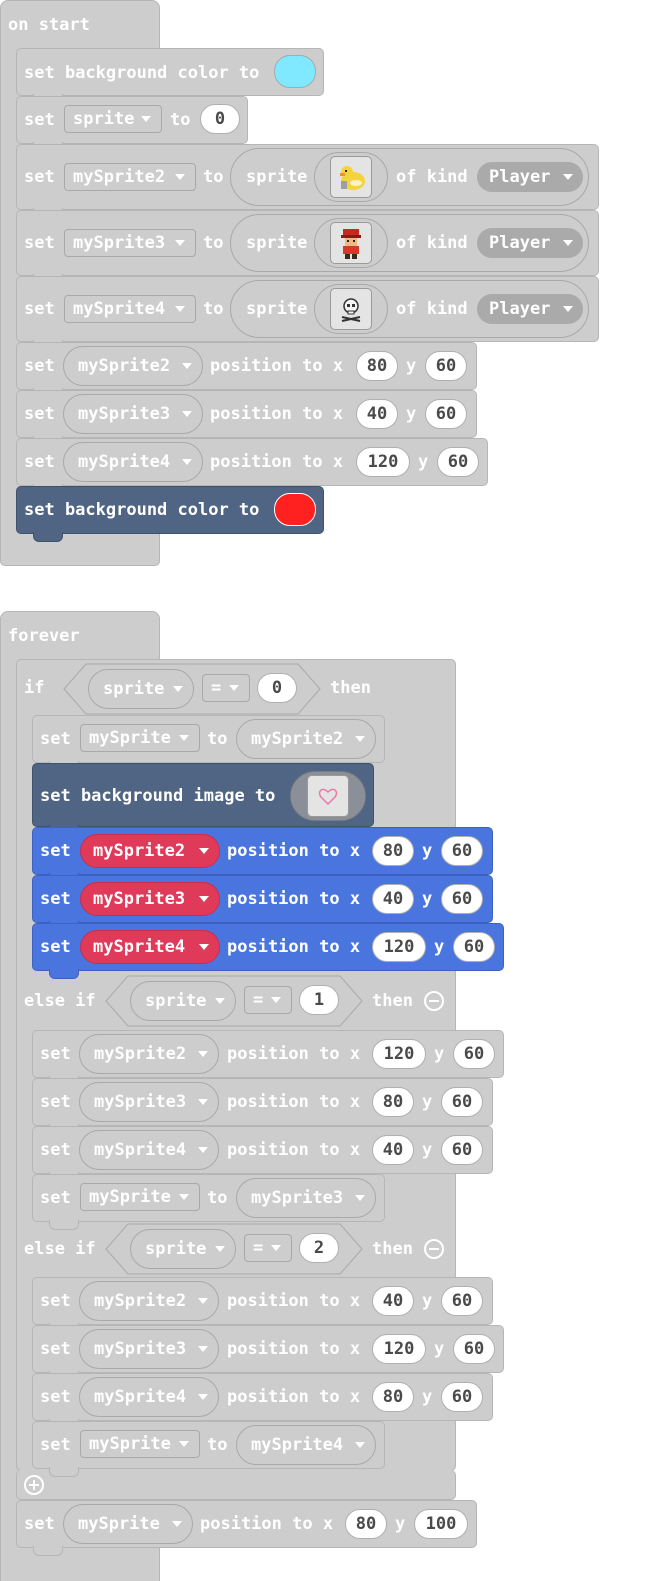 The image size is (652, 1581). What do you see at coordinates (520, 243) in the screenshot?
I see `kind-name: Player` at bounding box center [520, 243].